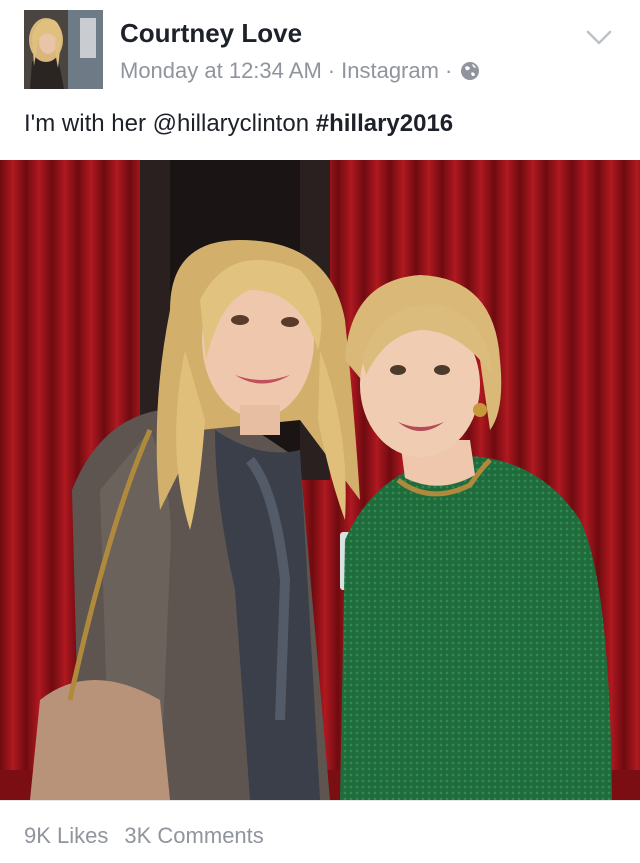  I want to click on avatar, so click(63, 49).